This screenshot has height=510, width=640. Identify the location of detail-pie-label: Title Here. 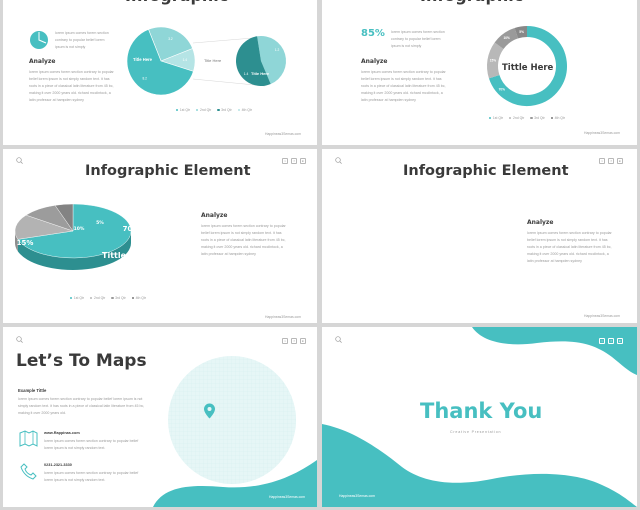
(260, 73).